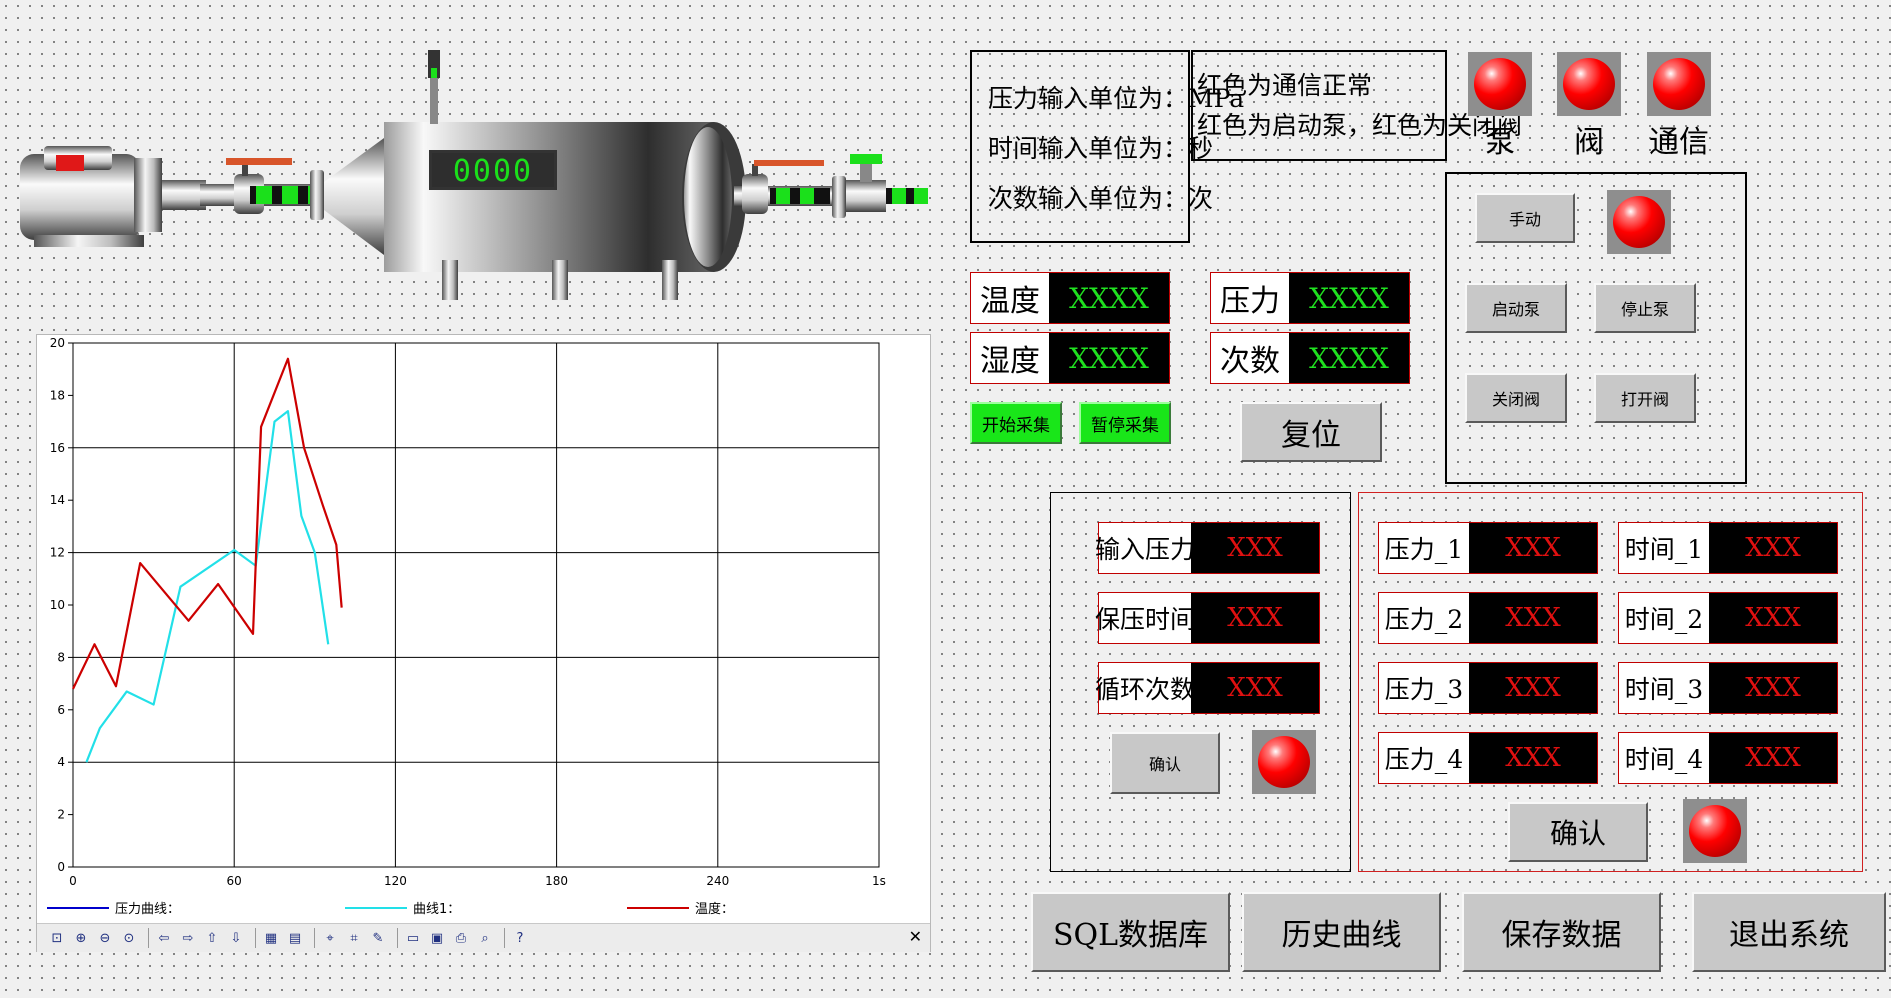 This screenshot has width=1891, height=998. What do you see at coordinates (164, 938) in the screenshot?
I see `pan-left-icon: ⇦` at bounding box center [164, 938].